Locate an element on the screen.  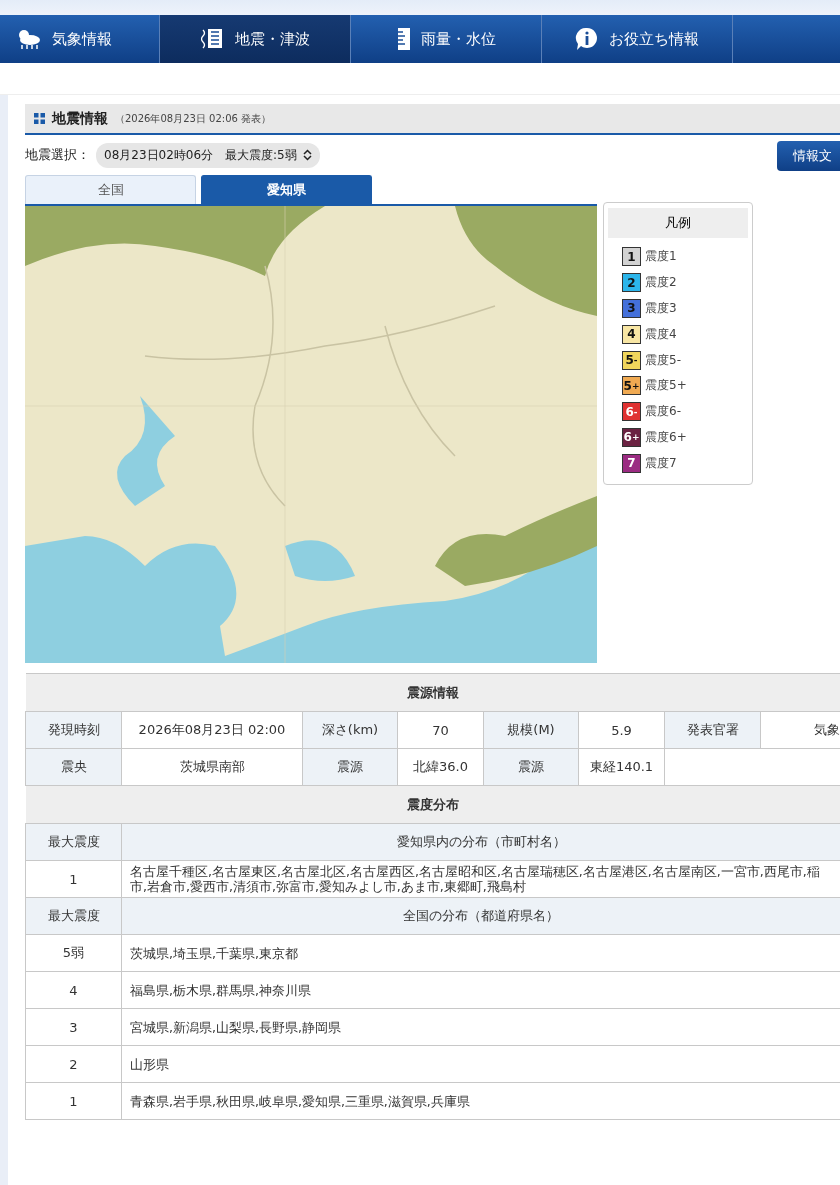
table-cell: 気象 is located at coordinates (800, 730).